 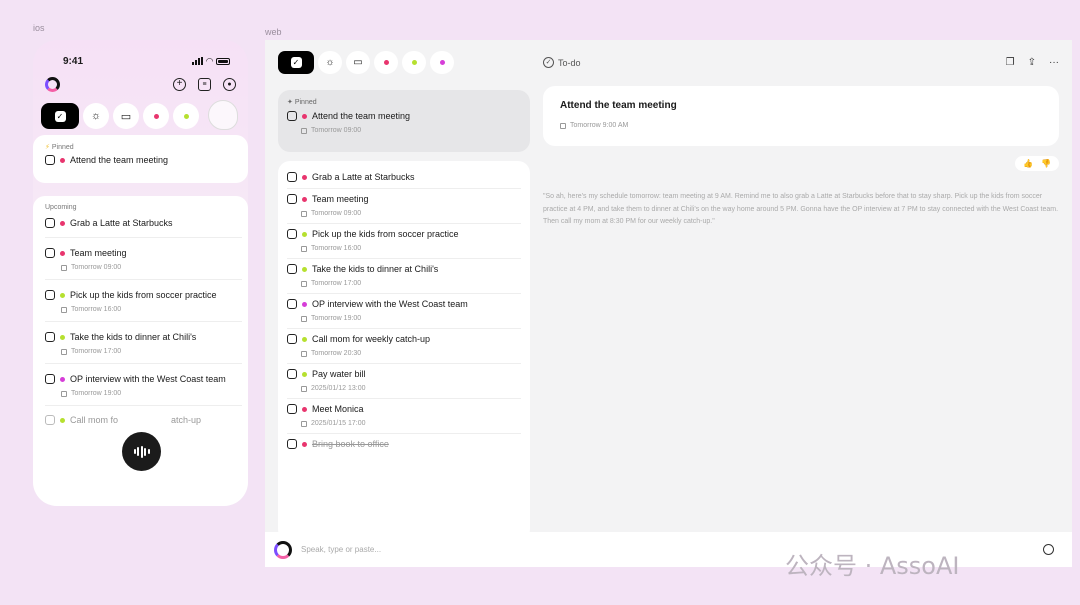 What do you see at coordinates (404, 416) in the screenshot?
I see `list-item: Meet Monica 2025/01/15 17:00` at bounding box center [404, 416].